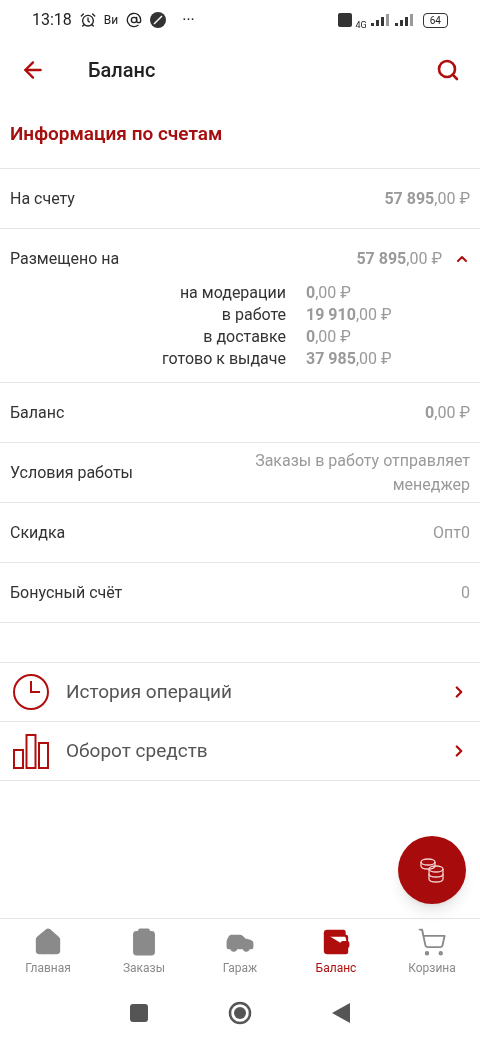 Image resolution: width=480 pixels, height=1041 pixels. Describe the element at coordinates (158, 20) in the screenshot. I see `app-icon` at that location.